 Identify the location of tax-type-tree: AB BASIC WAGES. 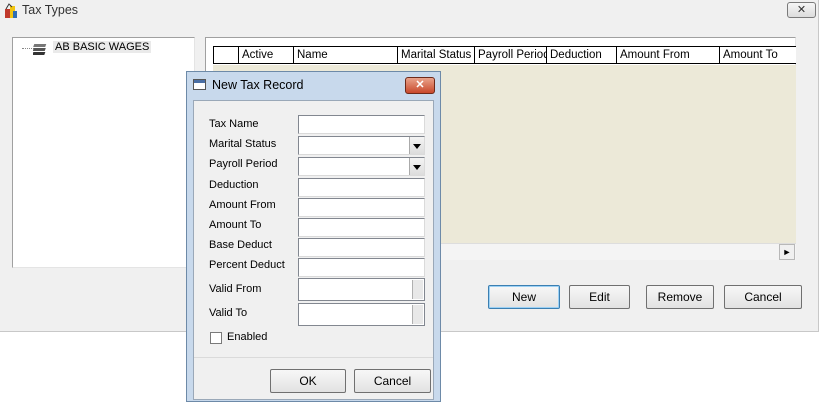
(103, 152).